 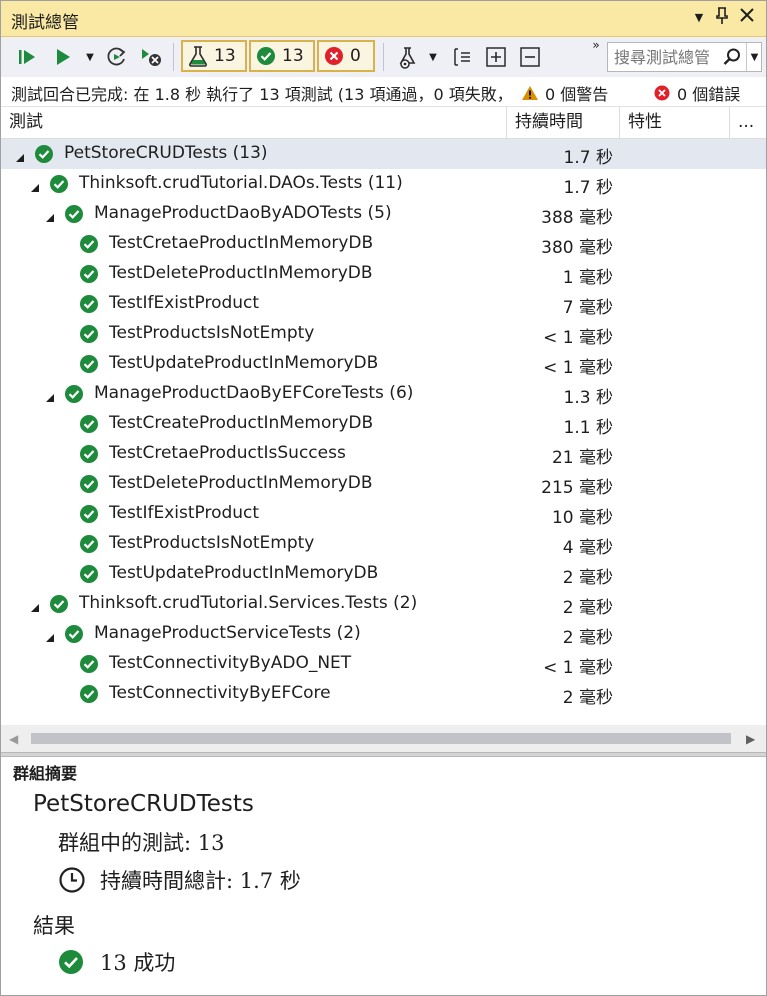 What do you see at coordinates (383, 304) in the screenshot?
I see `test-row: TestIfExistProduct 7 毫秒` at bounding box center [383, 304].